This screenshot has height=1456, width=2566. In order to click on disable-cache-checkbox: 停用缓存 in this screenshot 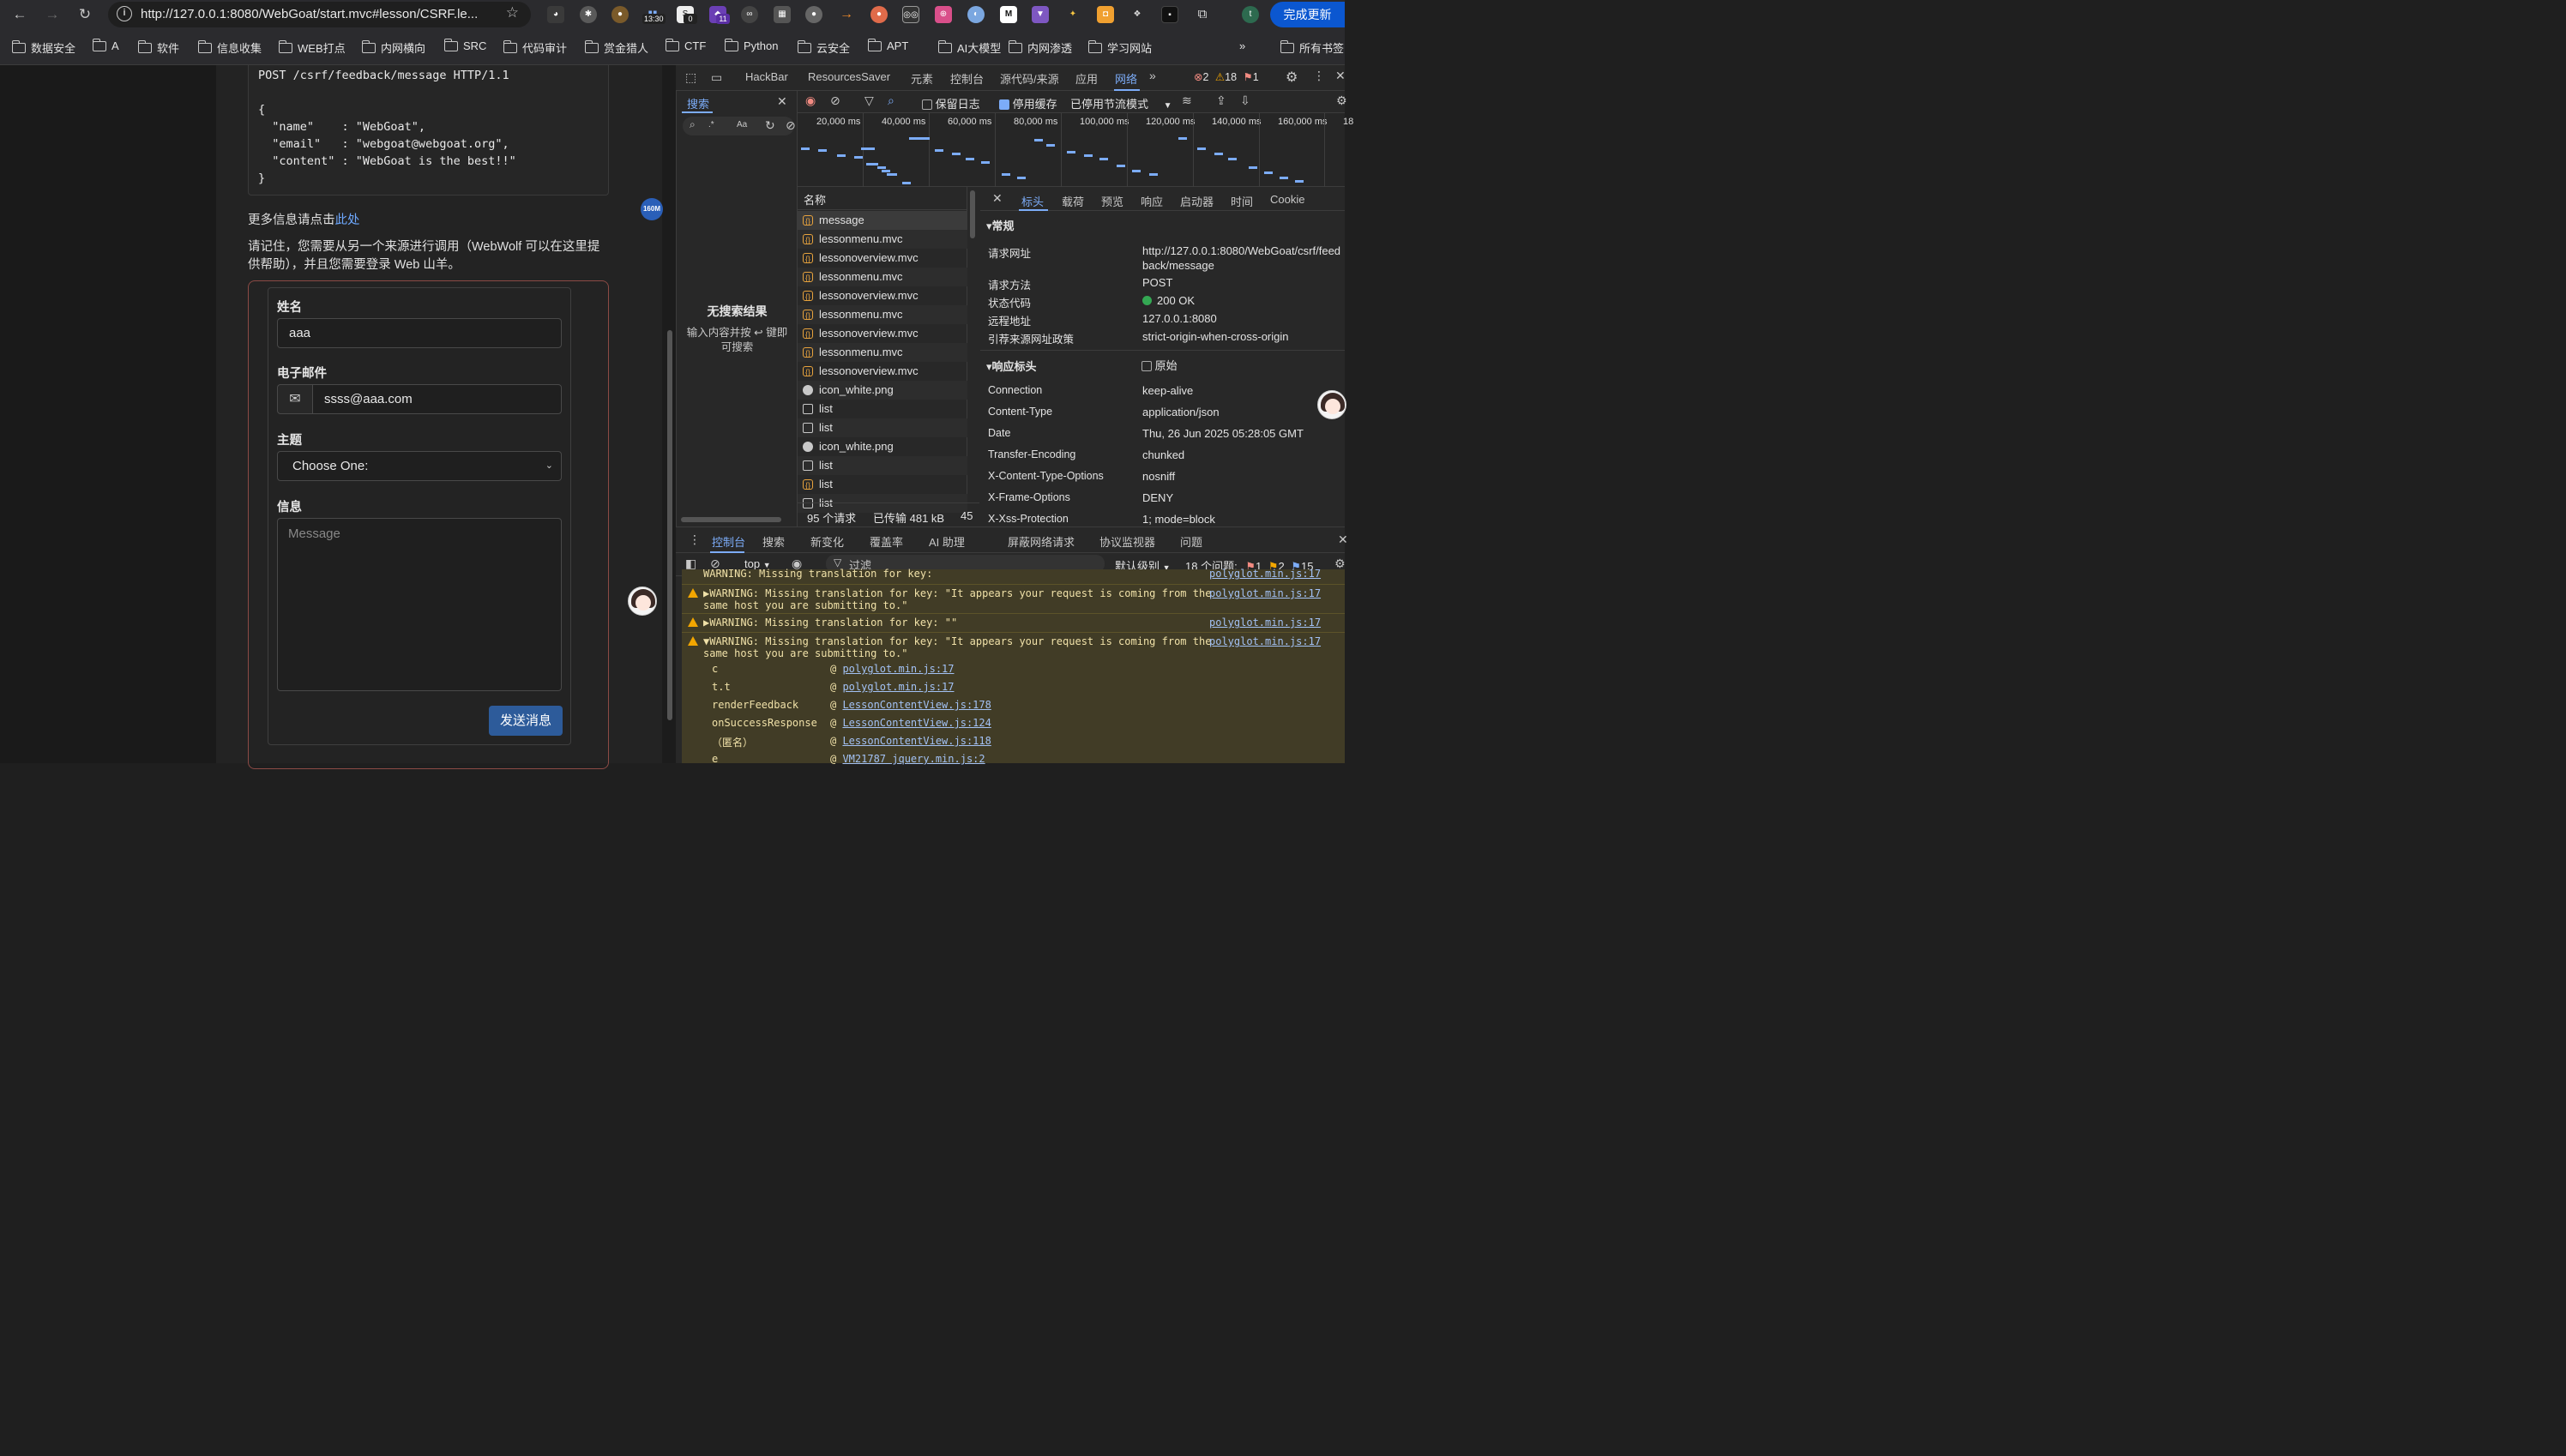, I will do `click(1028, 103)`.